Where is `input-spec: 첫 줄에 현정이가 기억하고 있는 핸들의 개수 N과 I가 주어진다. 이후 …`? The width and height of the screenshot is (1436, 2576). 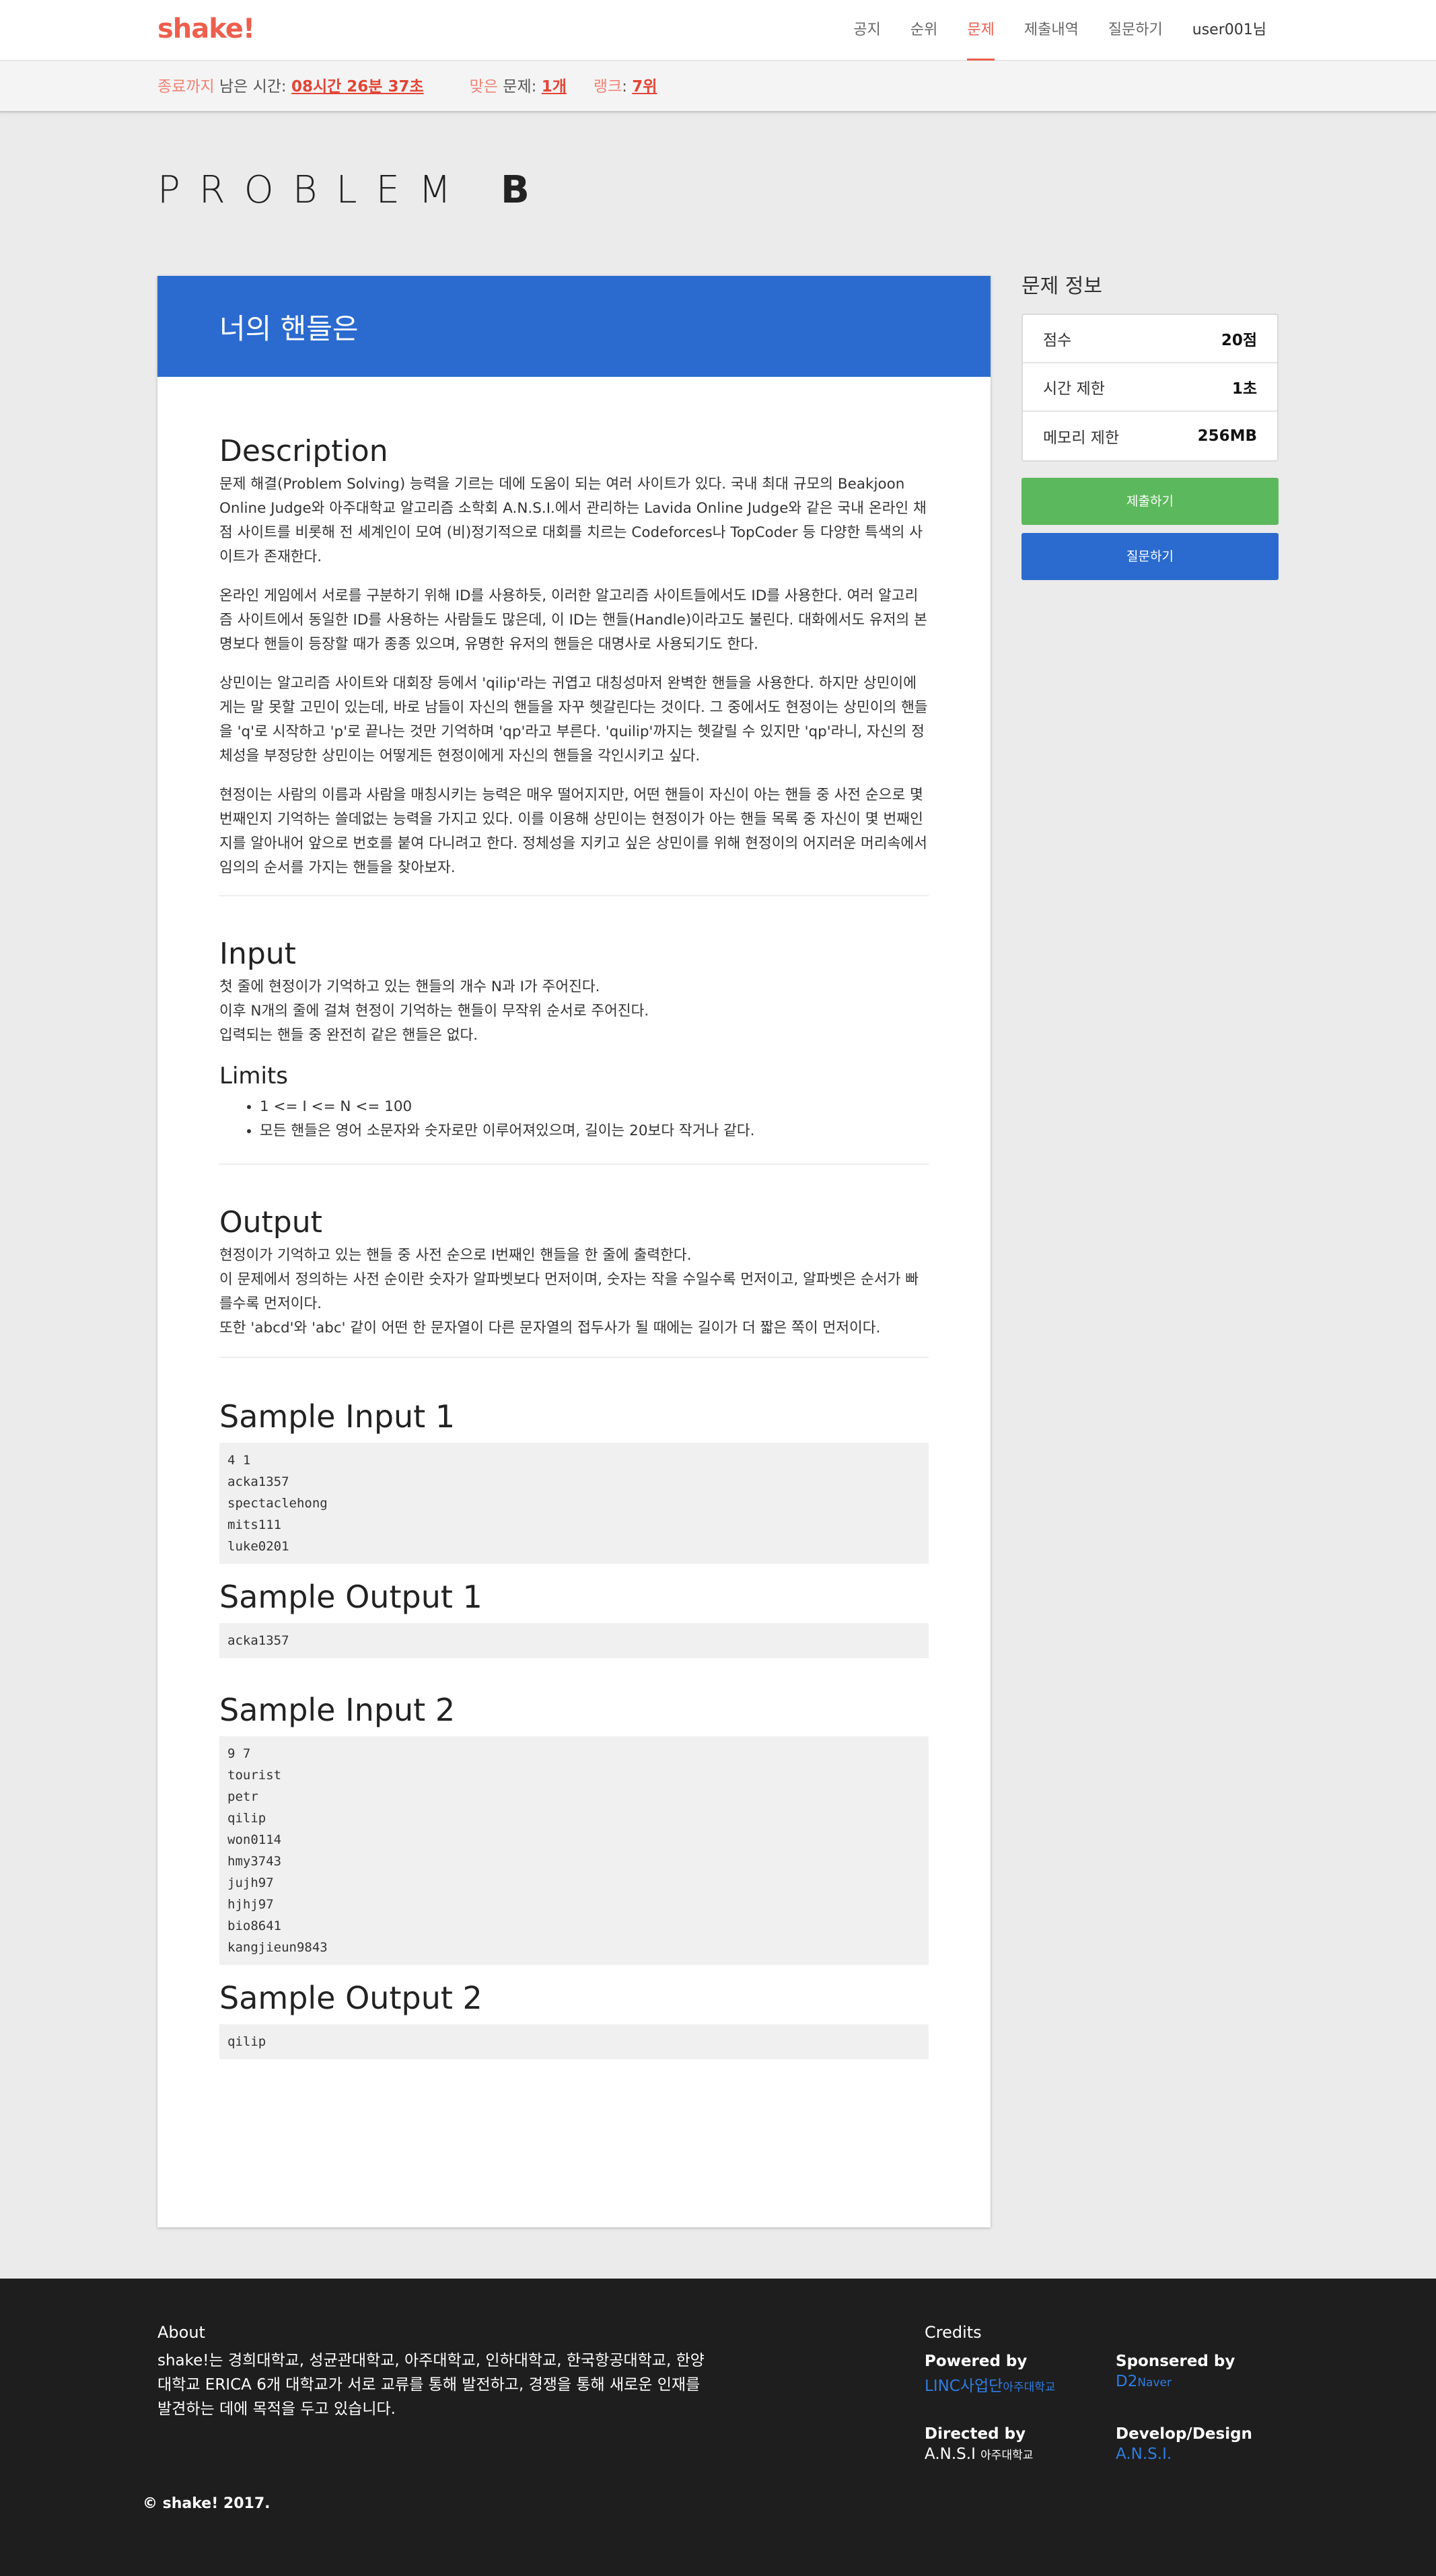 input-spec: 첫 줄에 현정이가 기억하고 있는 핸들의 개수 N과 I가 주어진다. 이후 … is located at coordinates (434, 1011).